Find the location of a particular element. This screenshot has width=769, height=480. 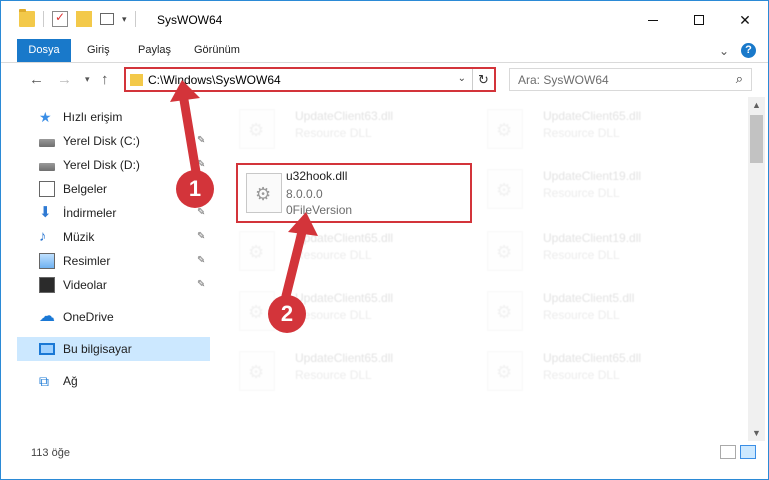

ribbon-right-controls: ⌄ ? is located at coordinates (737, 50).